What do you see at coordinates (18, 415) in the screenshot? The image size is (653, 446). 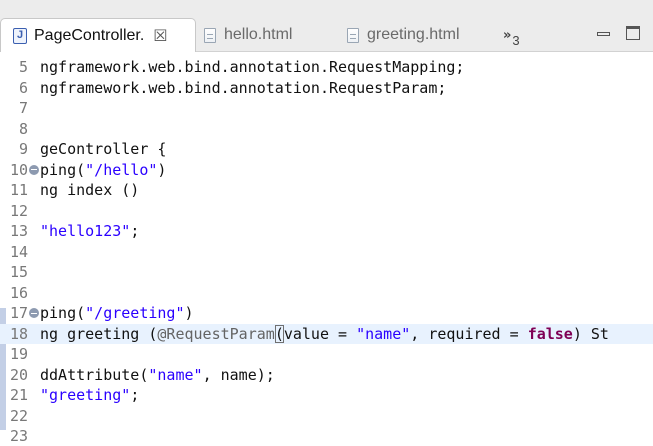 I see `line-number: 22` at bounding box center [18, 415].